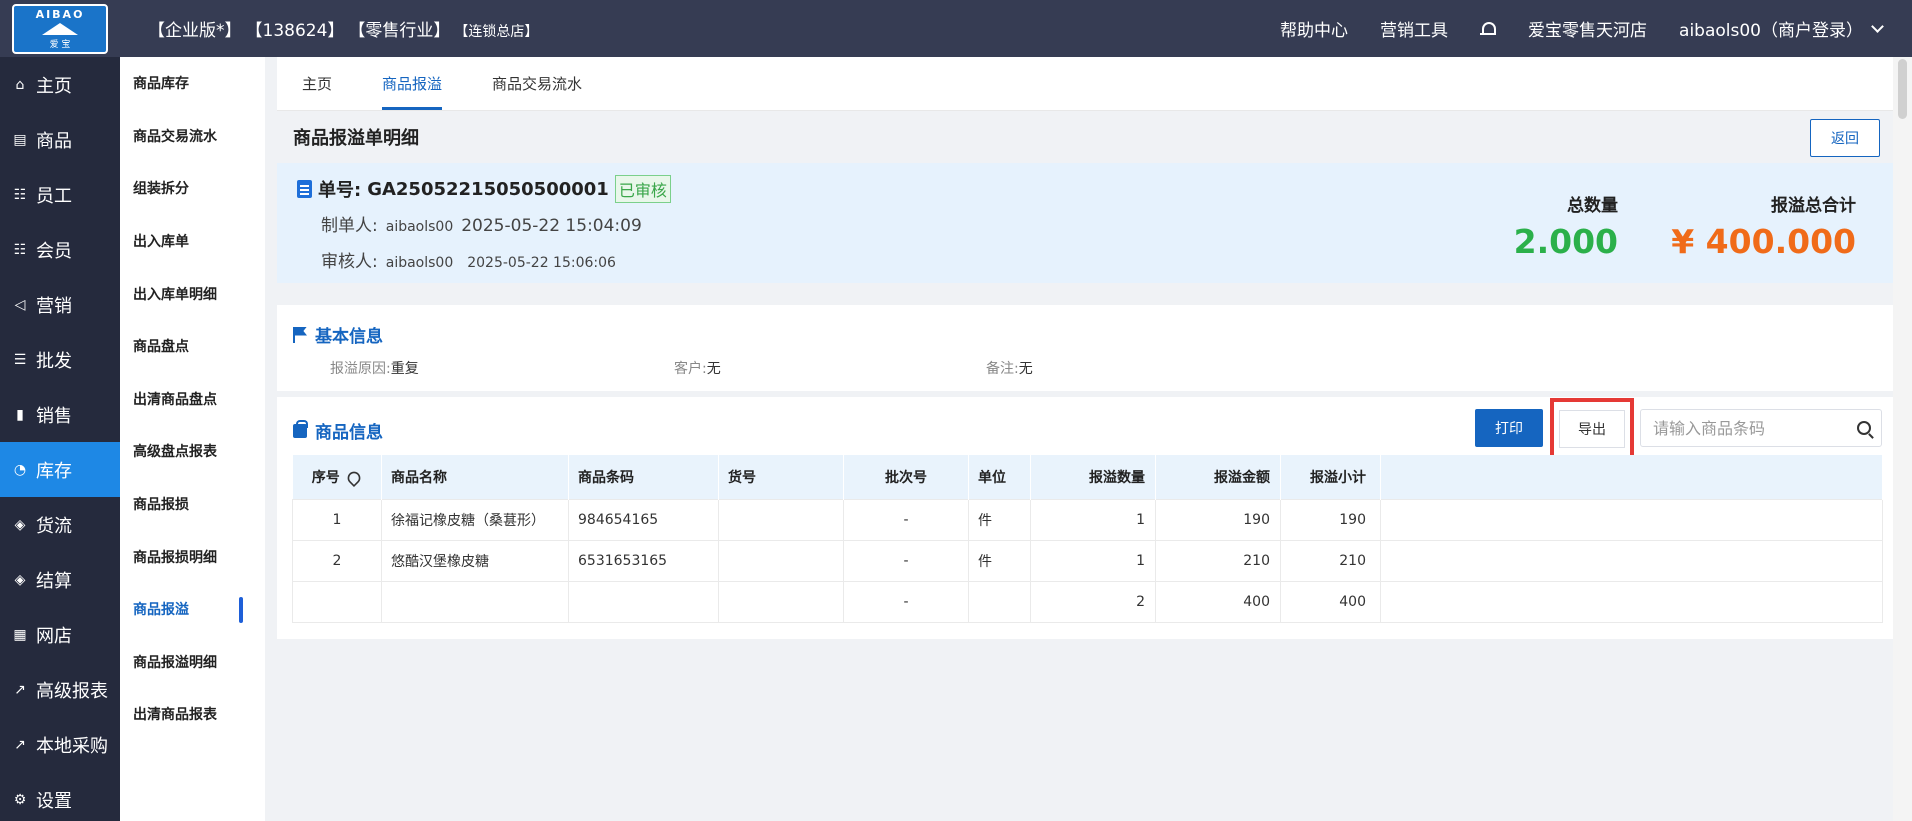  I want to click on cell-subtotal: 210, so click(1330, 560).